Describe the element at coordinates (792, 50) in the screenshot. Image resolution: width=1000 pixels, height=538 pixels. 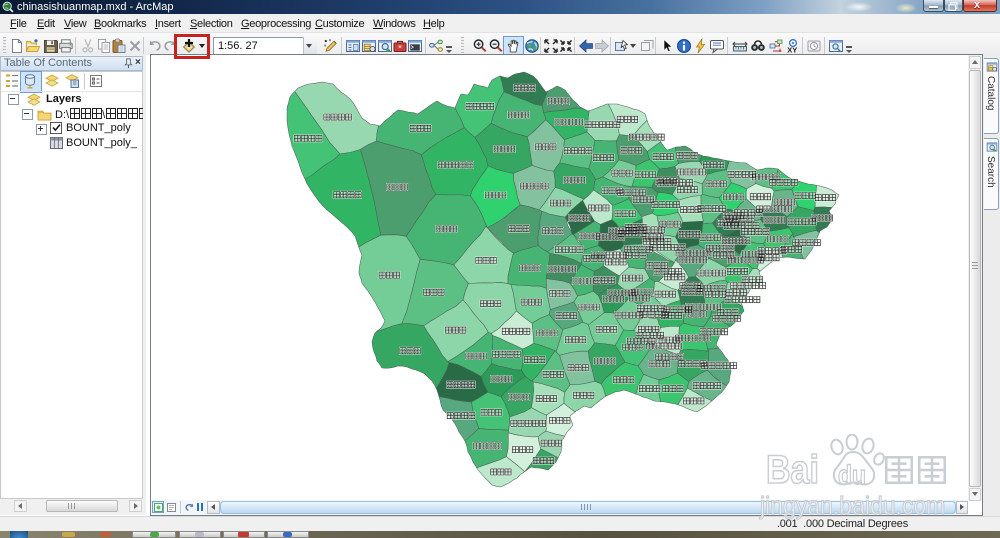
I see `svg-text: XY` at that location.